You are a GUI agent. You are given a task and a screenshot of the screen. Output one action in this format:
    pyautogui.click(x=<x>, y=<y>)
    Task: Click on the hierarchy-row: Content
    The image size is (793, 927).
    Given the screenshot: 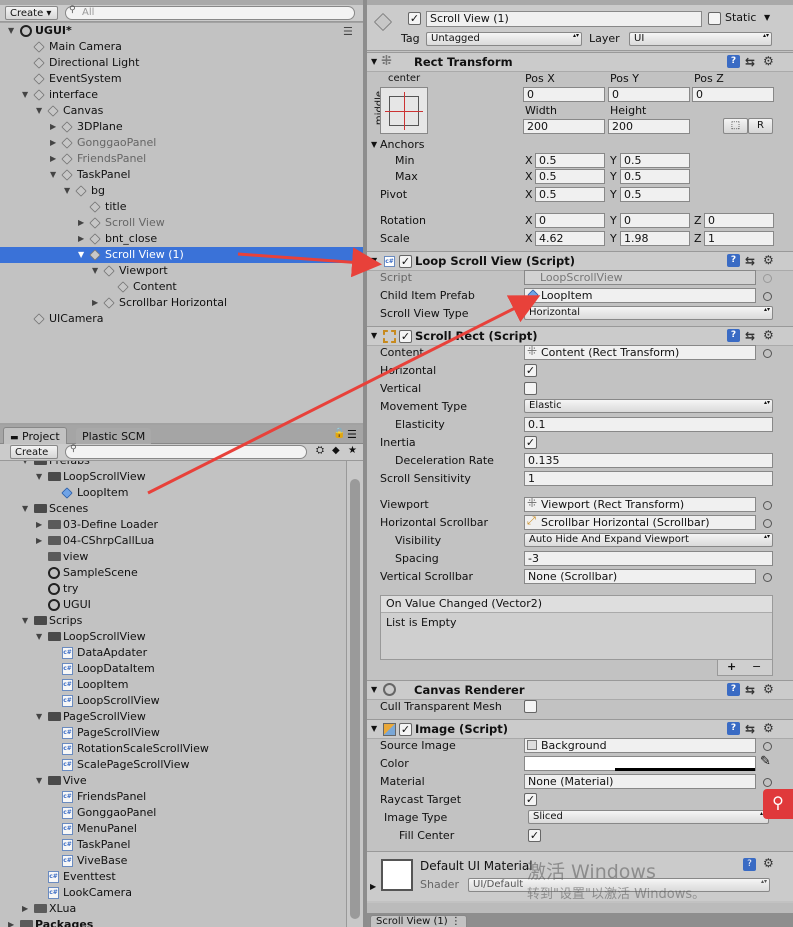 What is the action you would take?
    pyautogui.click(x=181, y=287)
    